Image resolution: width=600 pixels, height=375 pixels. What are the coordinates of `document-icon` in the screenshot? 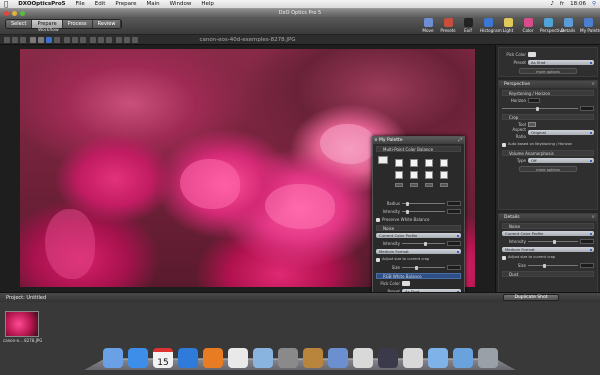 It's located at (413, 358).